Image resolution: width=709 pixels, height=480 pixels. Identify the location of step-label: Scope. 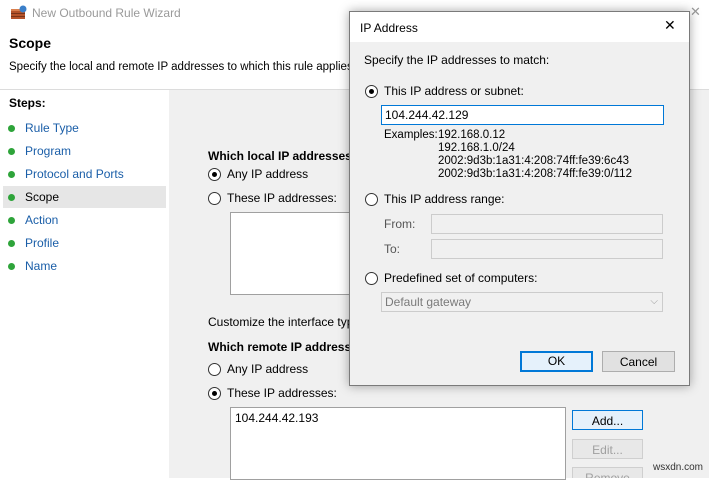
(42, 197).